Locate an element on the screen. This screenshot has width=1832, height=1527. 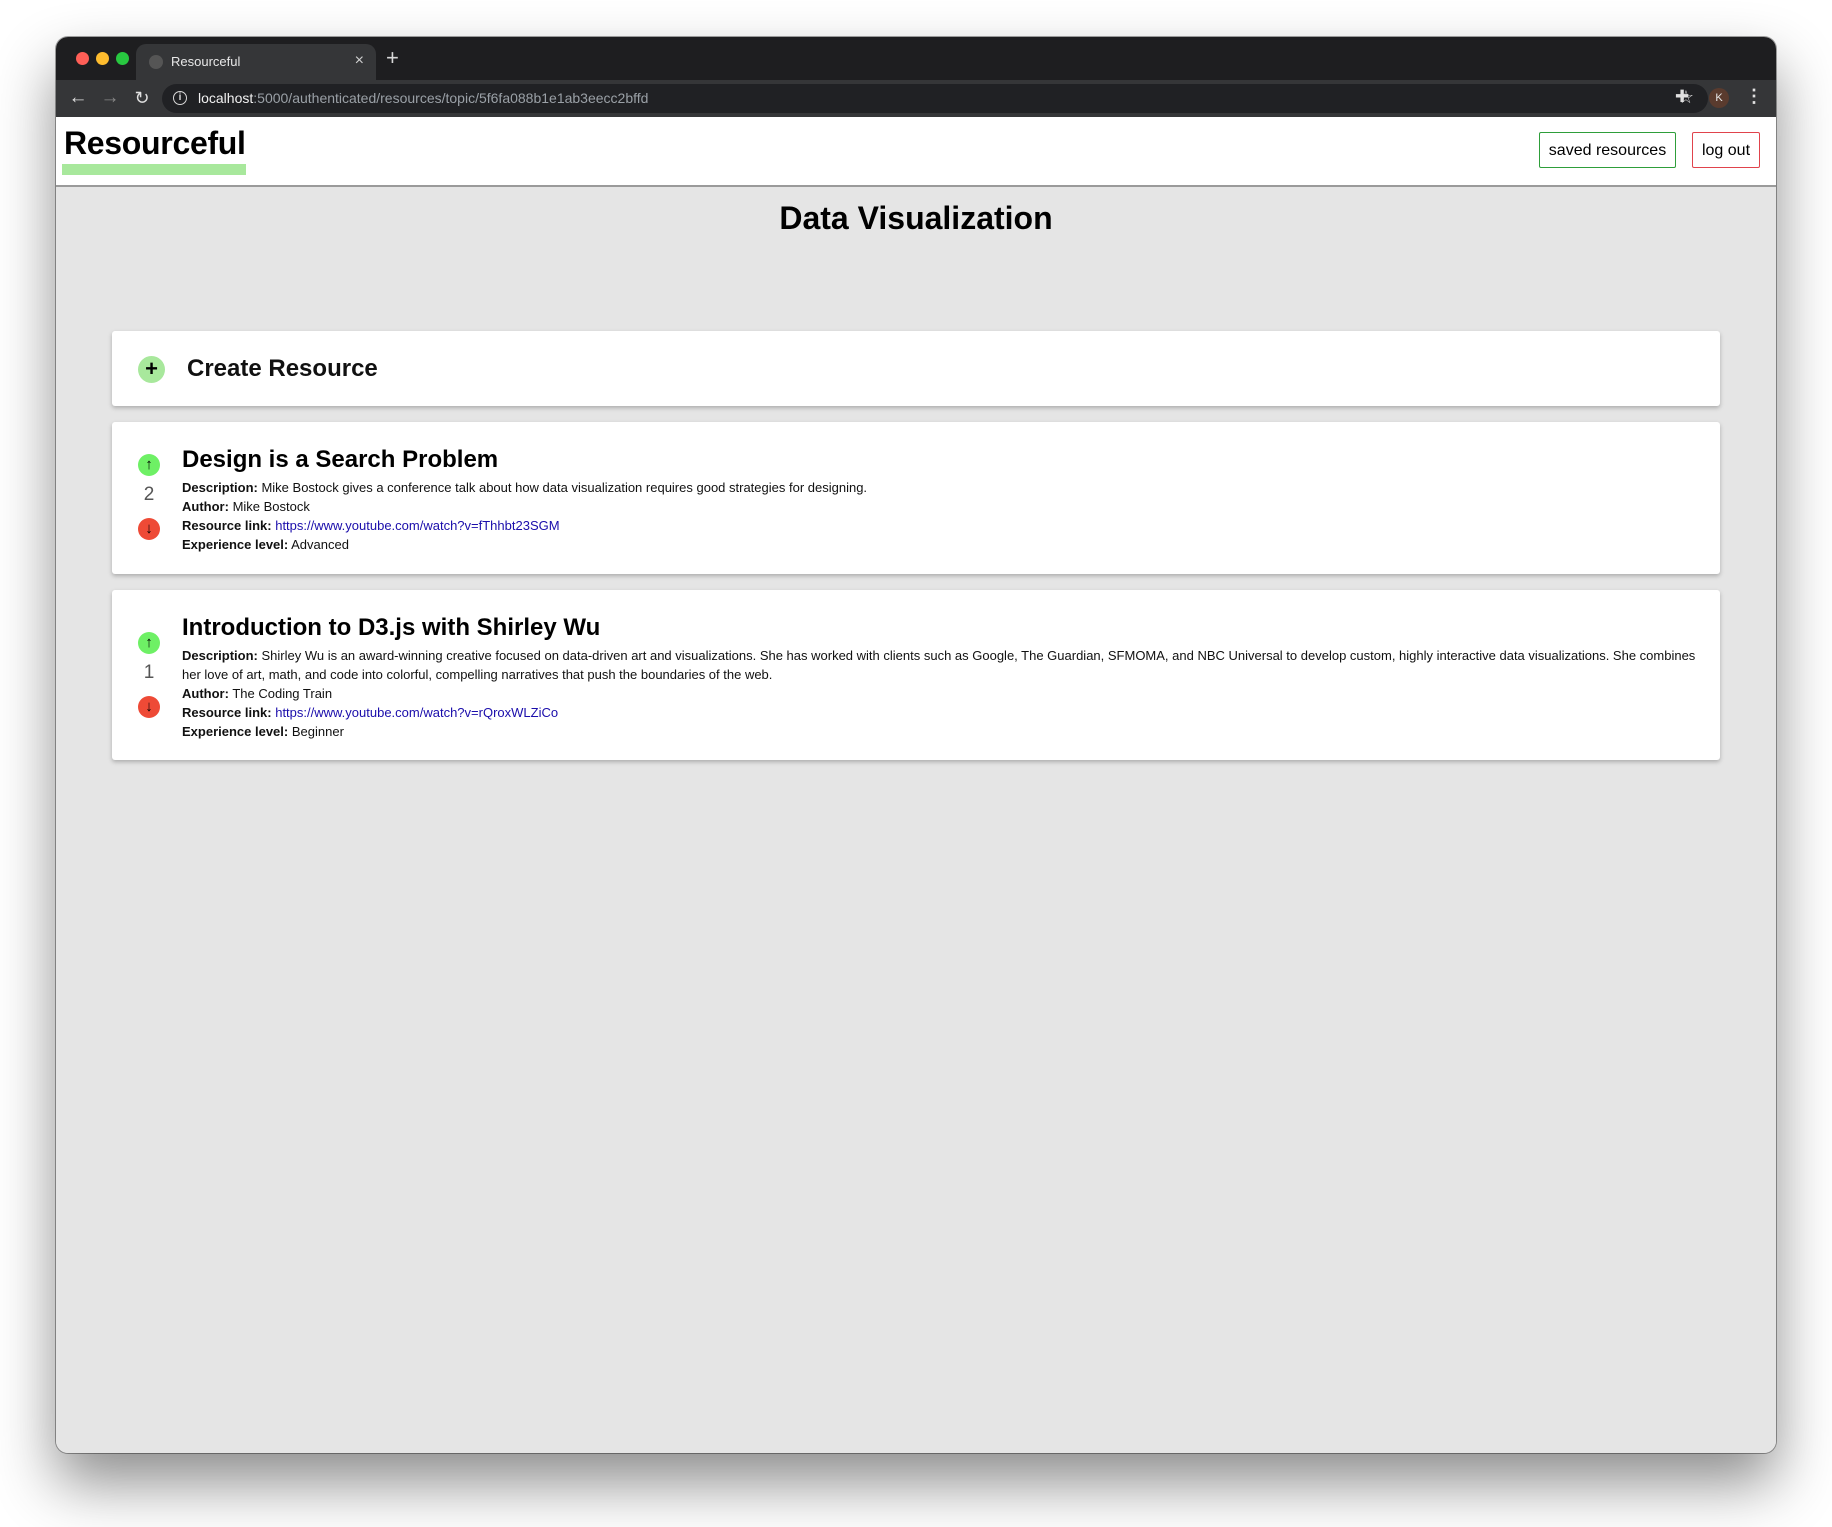
resource-level: Experience level: Beginner is located at coordinates (942, 731).